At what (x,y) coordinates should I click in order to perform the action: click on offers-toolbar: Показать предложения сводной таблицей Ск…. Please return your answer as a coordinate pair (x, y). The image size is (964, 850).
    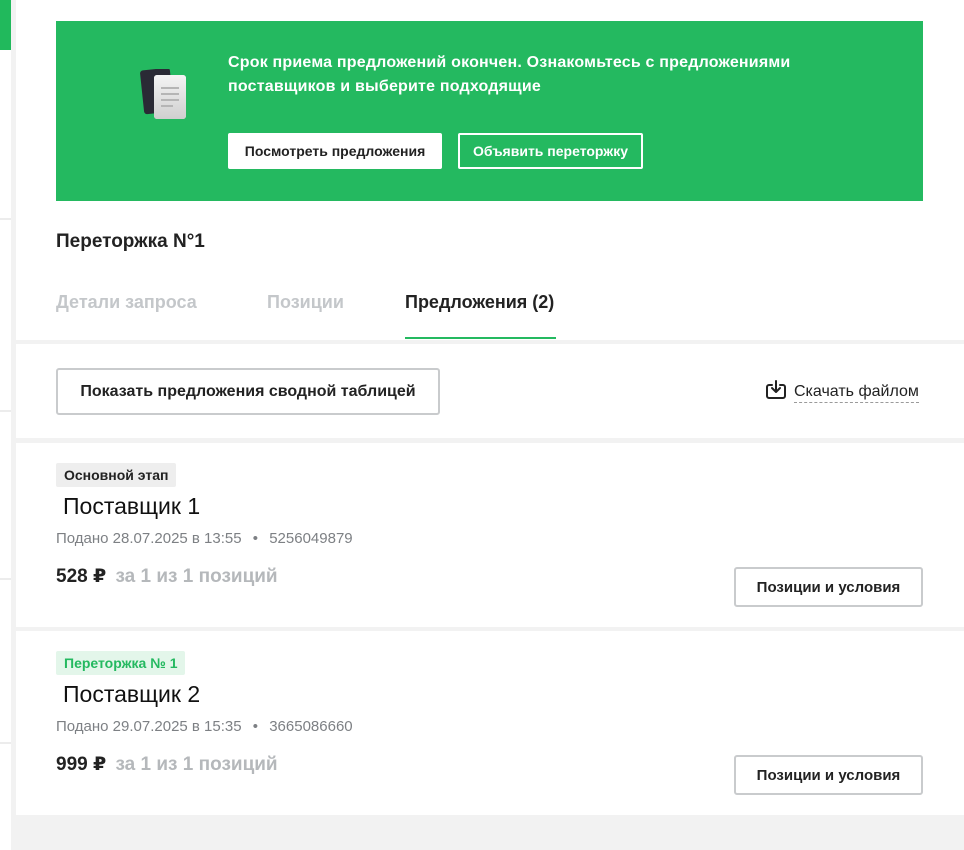
    Looking at the image, I should click on (490, 391).